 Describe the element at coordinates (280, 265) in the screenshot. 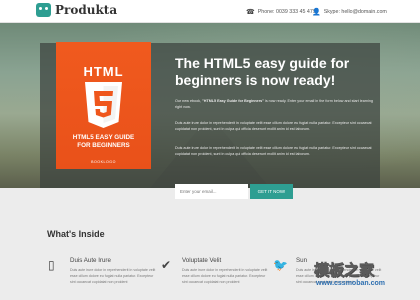

I see `twitter-icon: 🐦` at that location.